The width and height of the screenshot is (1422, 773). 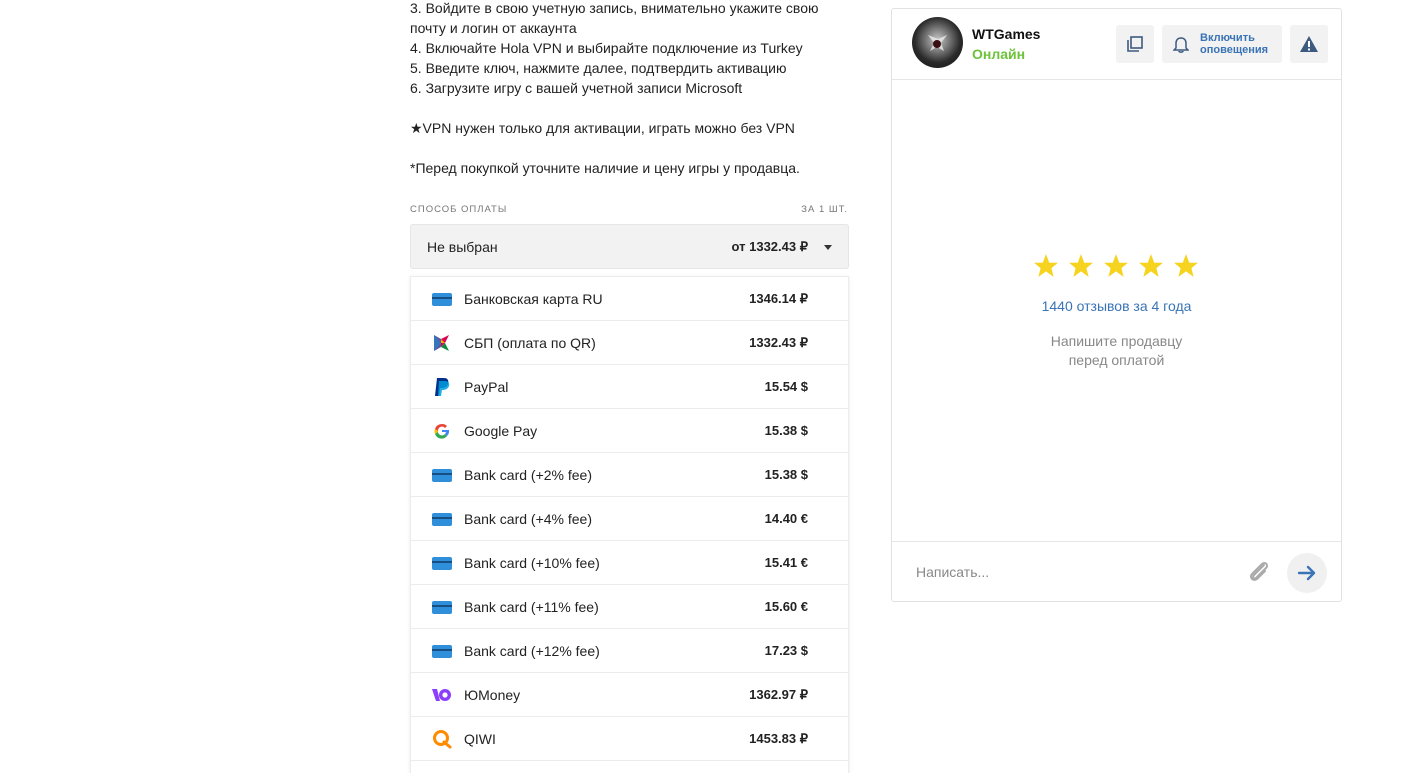 I want to click on description-line: почту и логин от аккаунта, so click(x=493, y=28).